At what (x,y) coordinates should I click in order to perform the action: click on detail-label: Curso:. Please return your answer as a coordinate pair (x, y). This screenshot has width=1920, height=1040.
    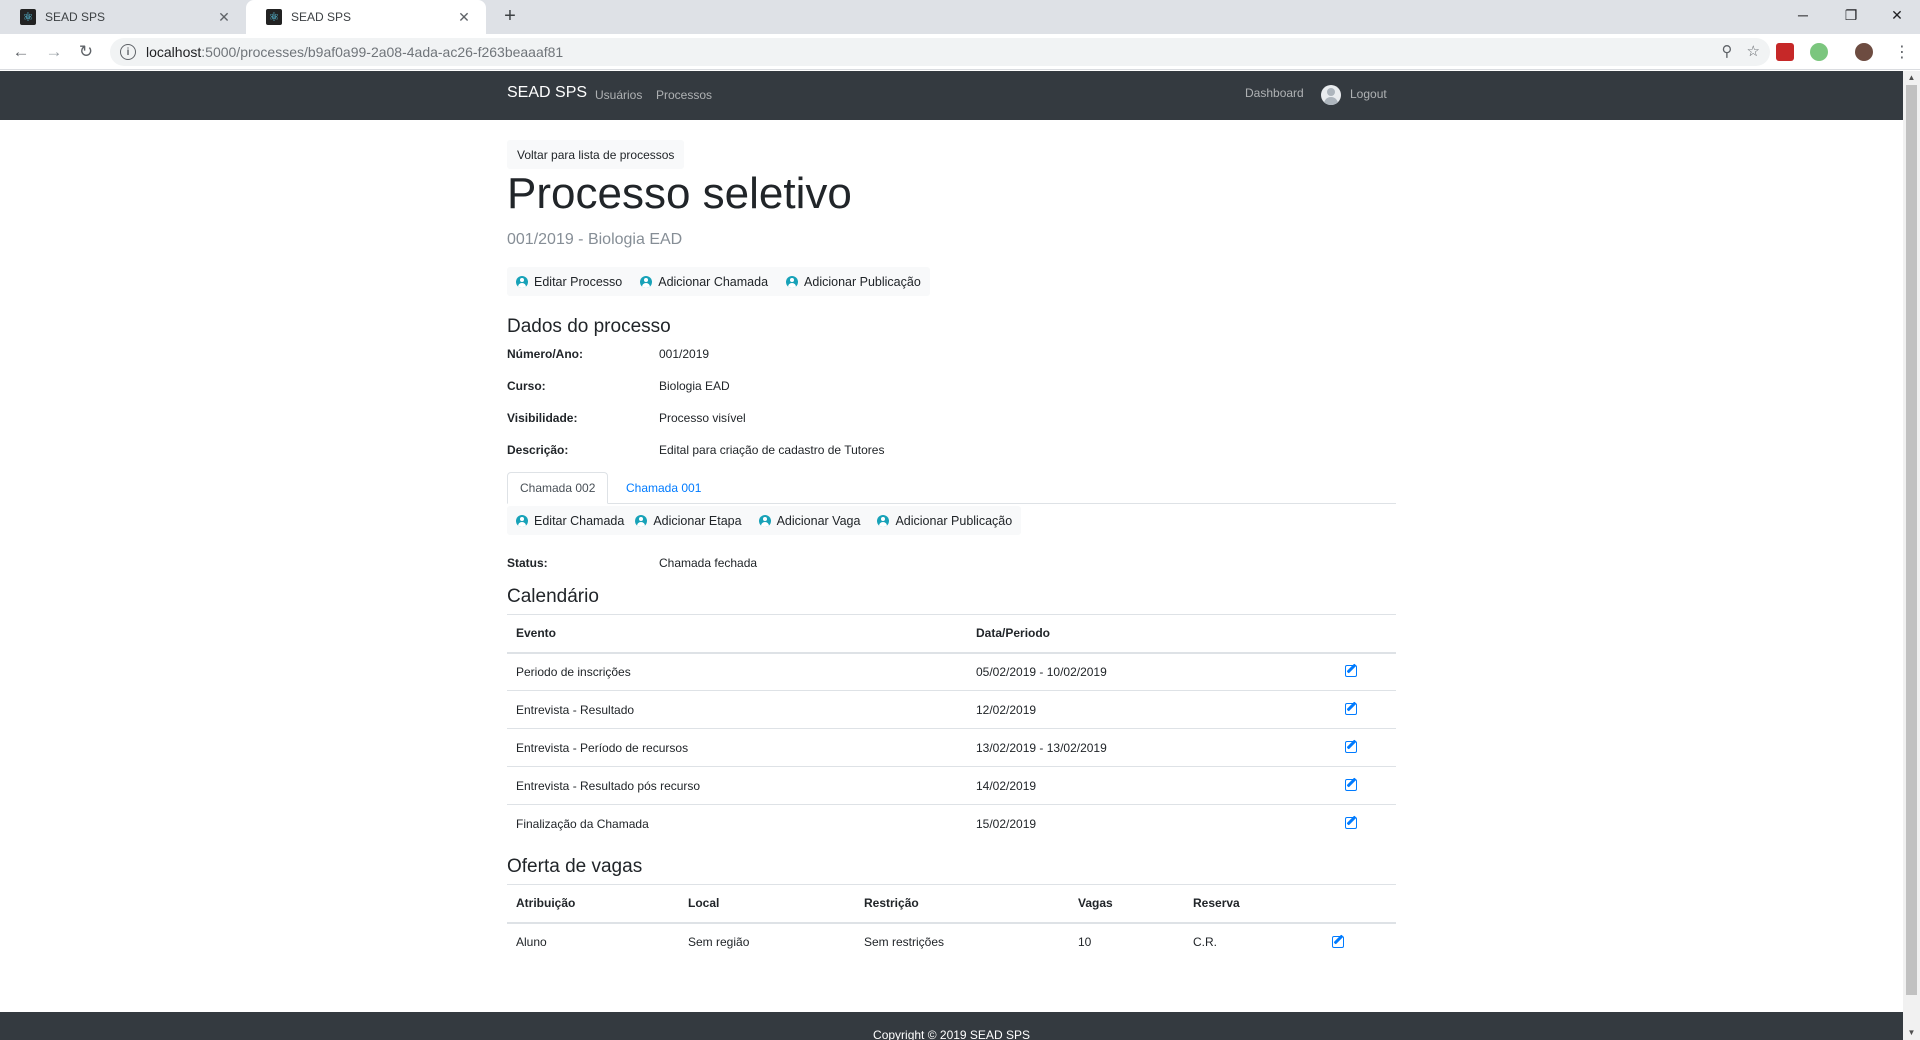
    Looking at the image, I should click on (526, 386).